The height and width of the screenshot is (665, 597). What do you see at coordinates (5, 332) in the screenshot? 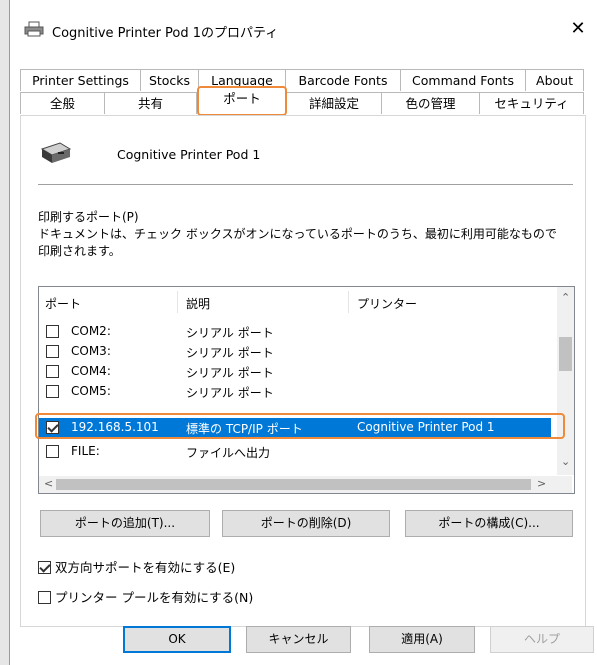
I see `window-frame-left` at bounding box center [5, 332].